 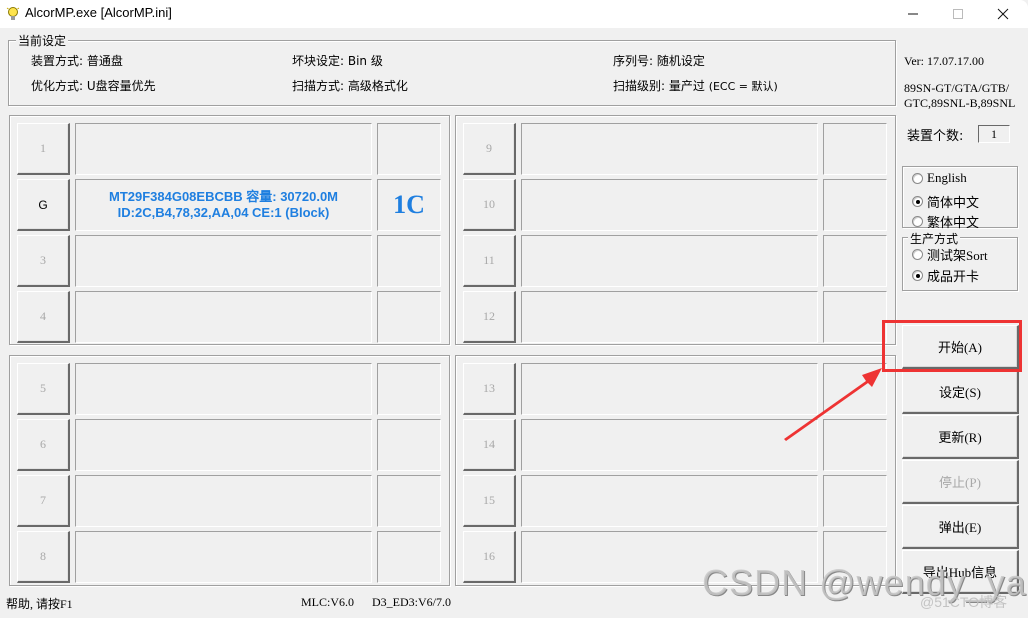 I want to click on slot-button-3: 3, so click(x=43, y=261).